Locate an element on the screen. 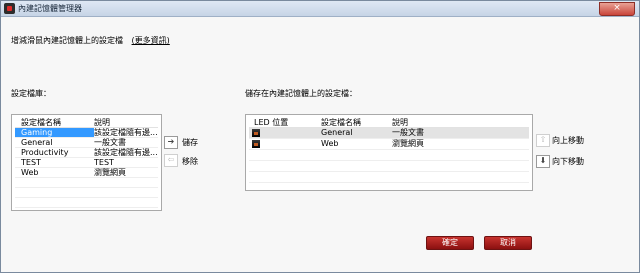 Image resolution: width=640 pixels, height=273 pixels. library-row: TEST TEST is located at coordinates (86, 163).